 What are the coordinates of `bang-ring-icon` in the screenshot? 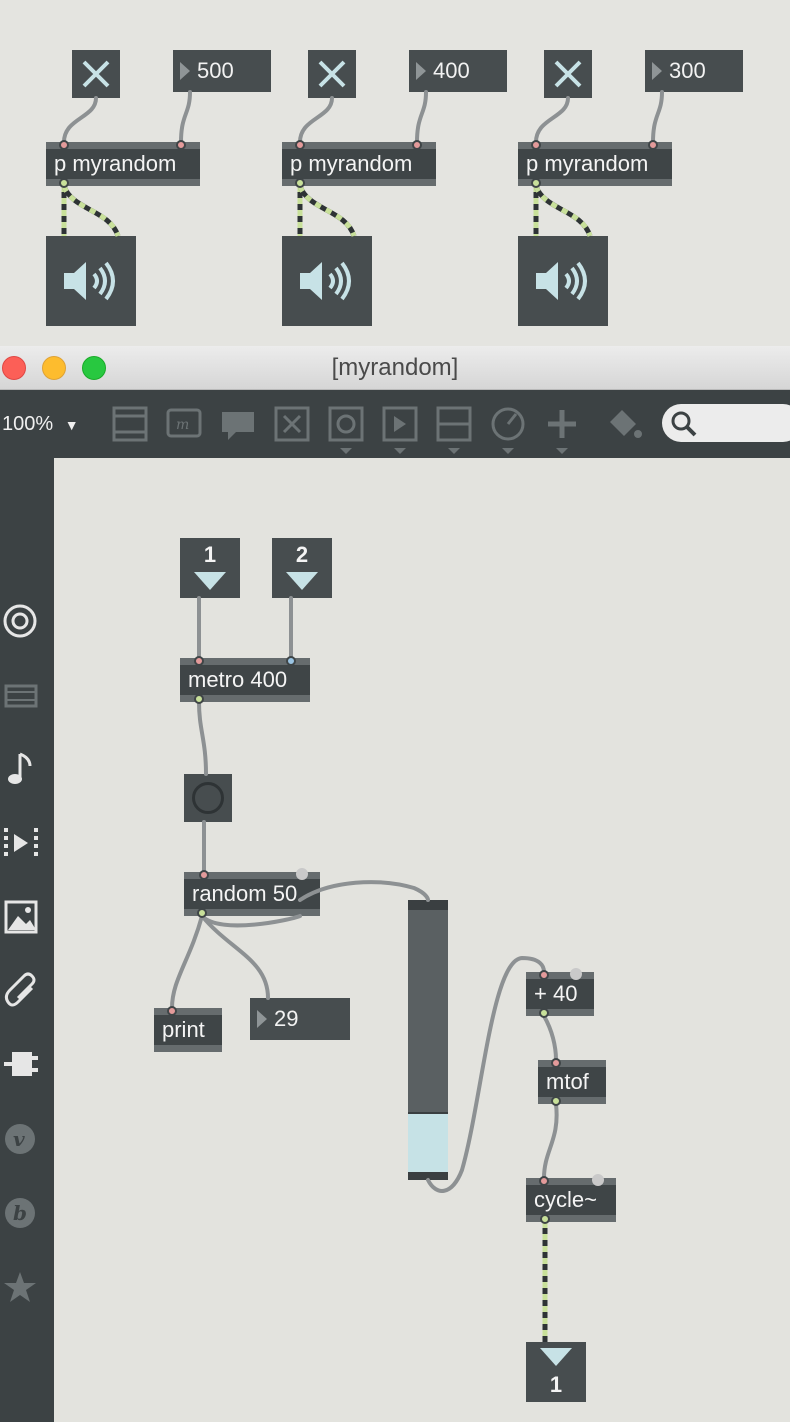 It's located at (208, 798).